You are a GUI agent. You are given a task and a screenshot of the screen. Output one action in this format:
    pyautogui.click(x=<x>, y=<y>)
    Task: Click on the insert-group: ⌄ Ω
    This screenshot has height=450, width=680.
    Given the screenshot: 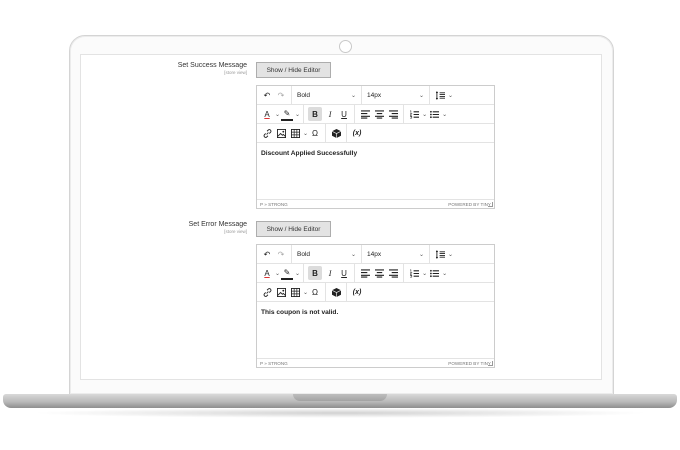 What is the action you would take?
    pyautogui.click(x=292, y=292)
    